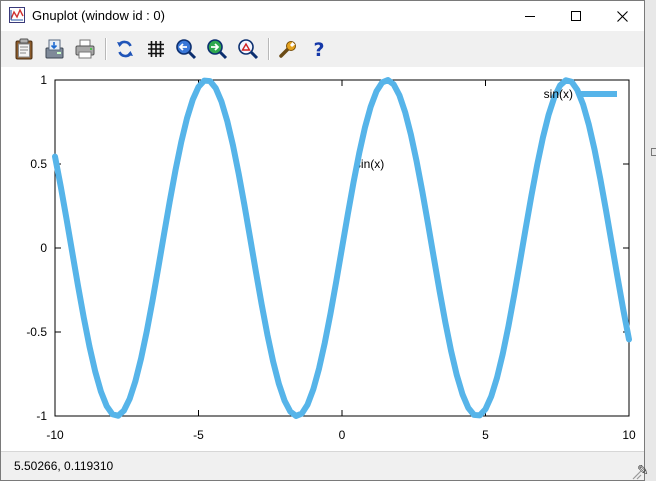  I want to click on x-tick-label: 10, so click(629, 435).